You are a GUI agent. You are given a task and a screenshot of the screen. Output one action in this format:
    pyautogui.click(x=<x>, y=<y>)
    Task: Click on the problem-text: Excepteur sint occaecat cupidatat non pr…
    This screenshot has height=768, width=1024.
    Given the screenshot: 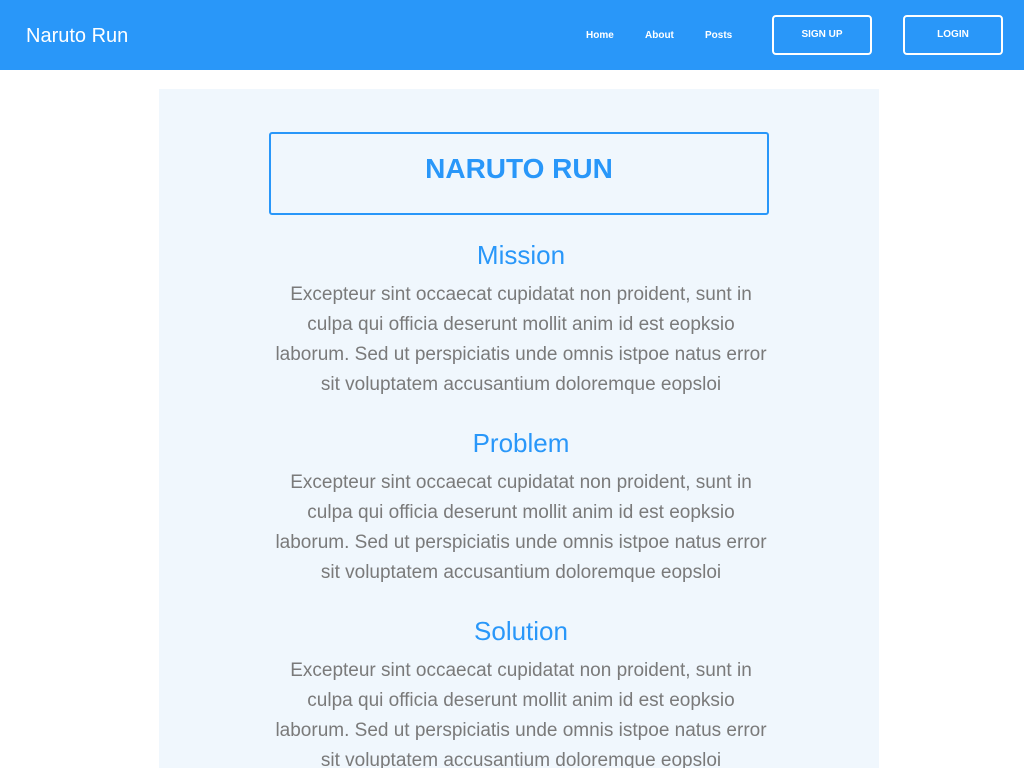 What is the action you would take?
    pyautogui.click(x=521, y=527)
    